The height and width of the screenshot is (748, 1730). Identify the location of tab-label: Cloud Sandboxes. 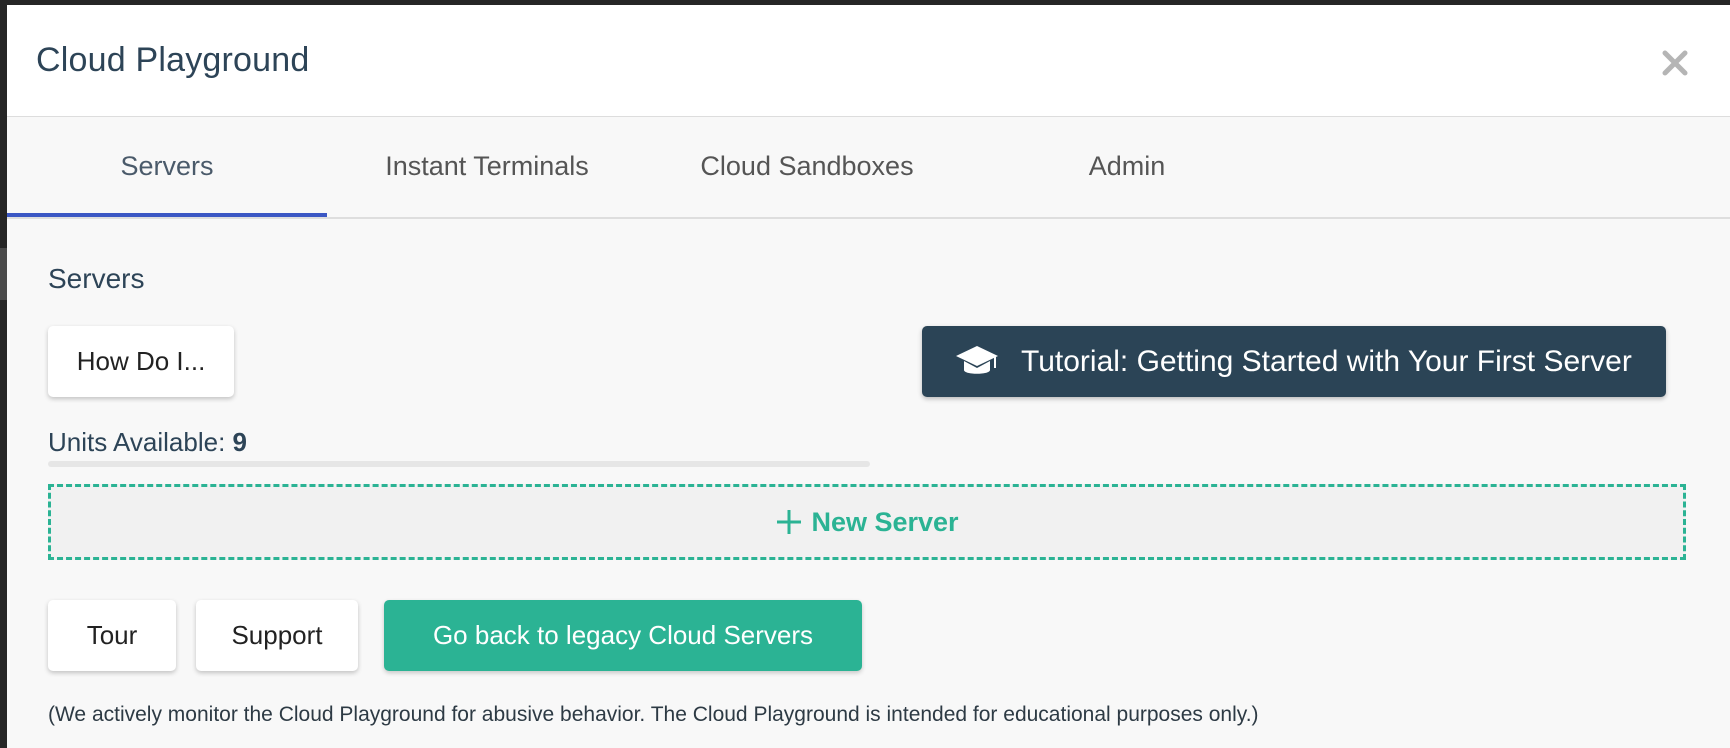
(807, 165).